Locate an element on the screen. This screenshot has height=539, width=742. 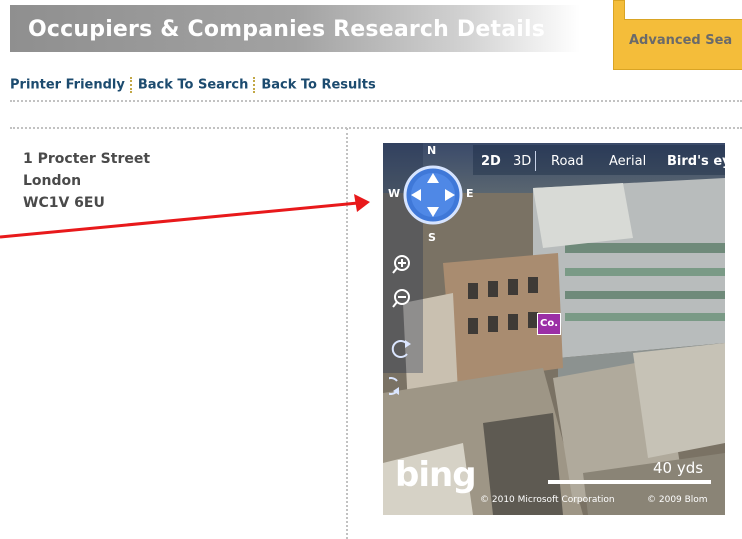
rotate-left-icon is located at coordinates (402, 350).